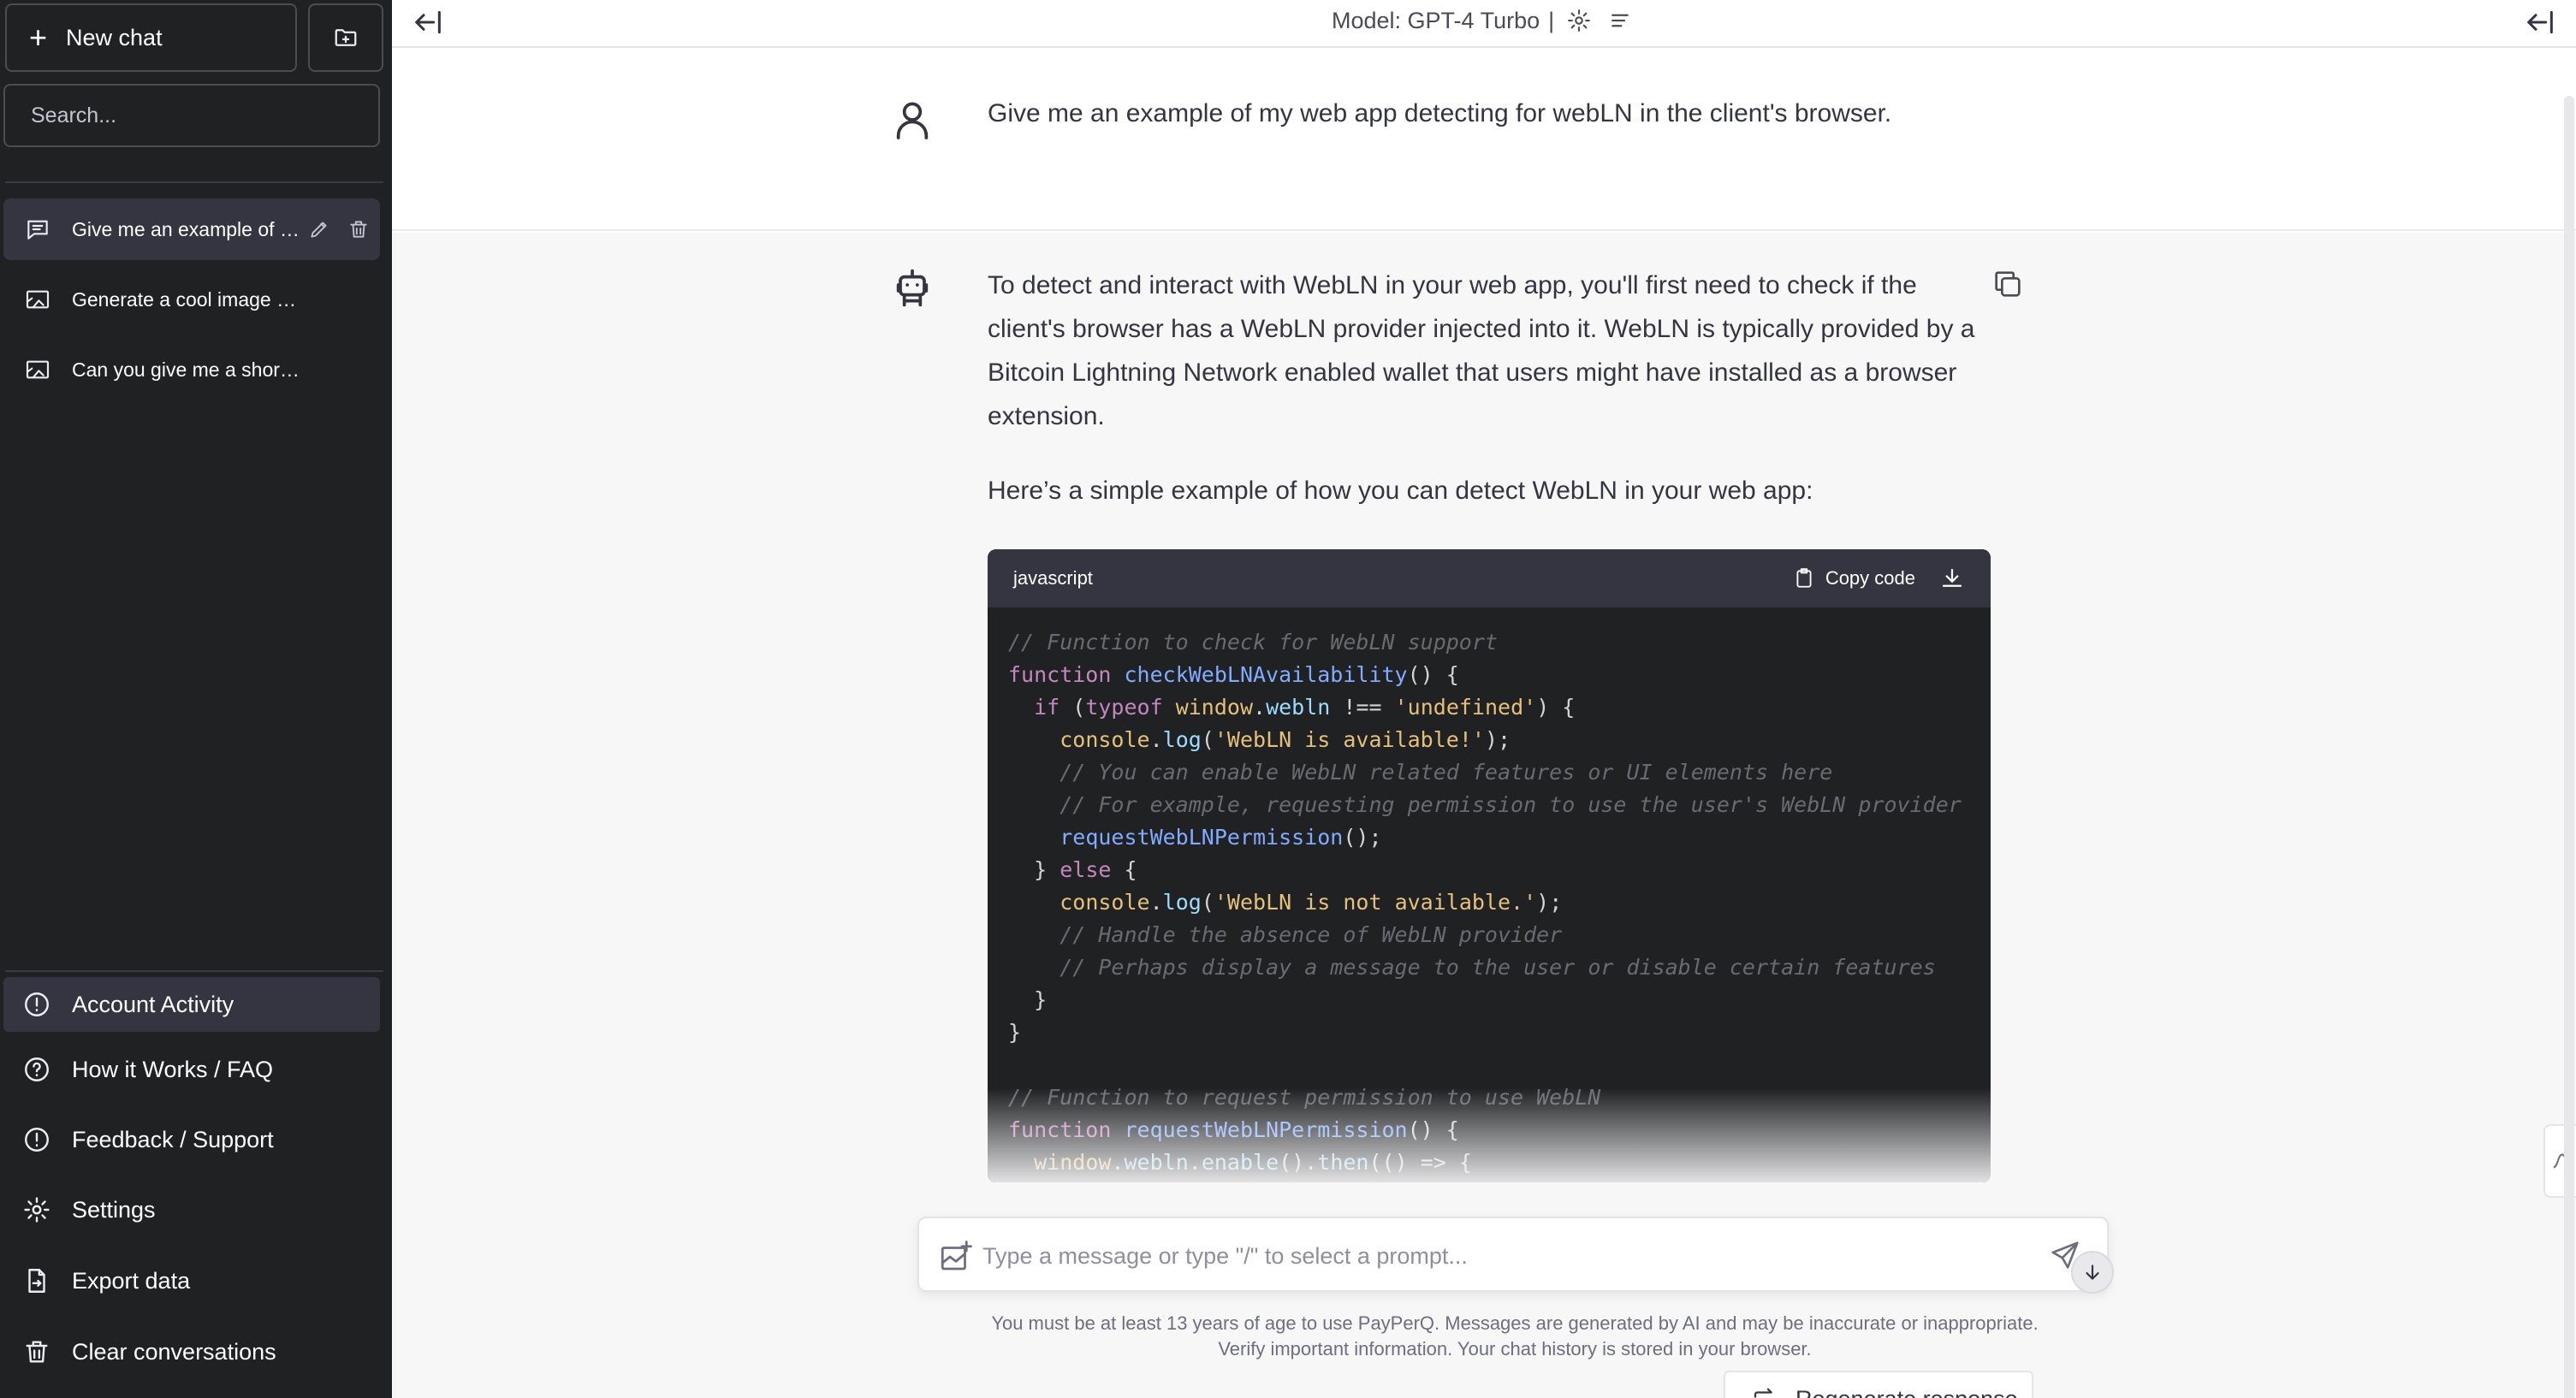  Describe the element at coordinates (319, 229) in the screenshot. I see `pencil-icon` at that location.